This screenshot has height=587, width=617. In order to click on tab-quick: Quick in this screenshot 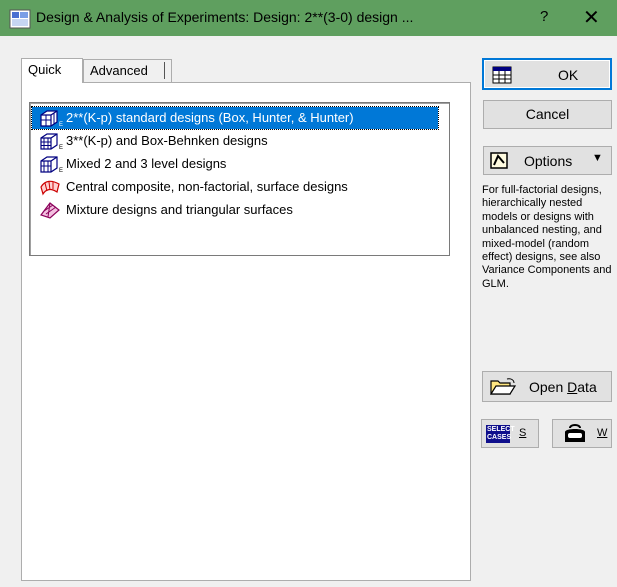, I will do `click(52, 70)`.